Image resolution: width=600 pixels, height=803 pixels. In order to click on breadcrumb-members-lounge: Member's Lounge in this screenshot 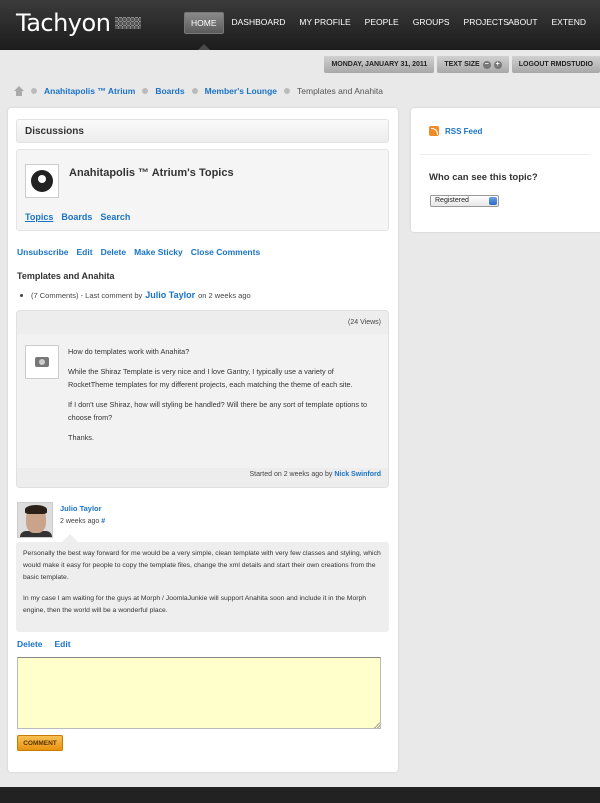, I will do `click(241, 91)`.